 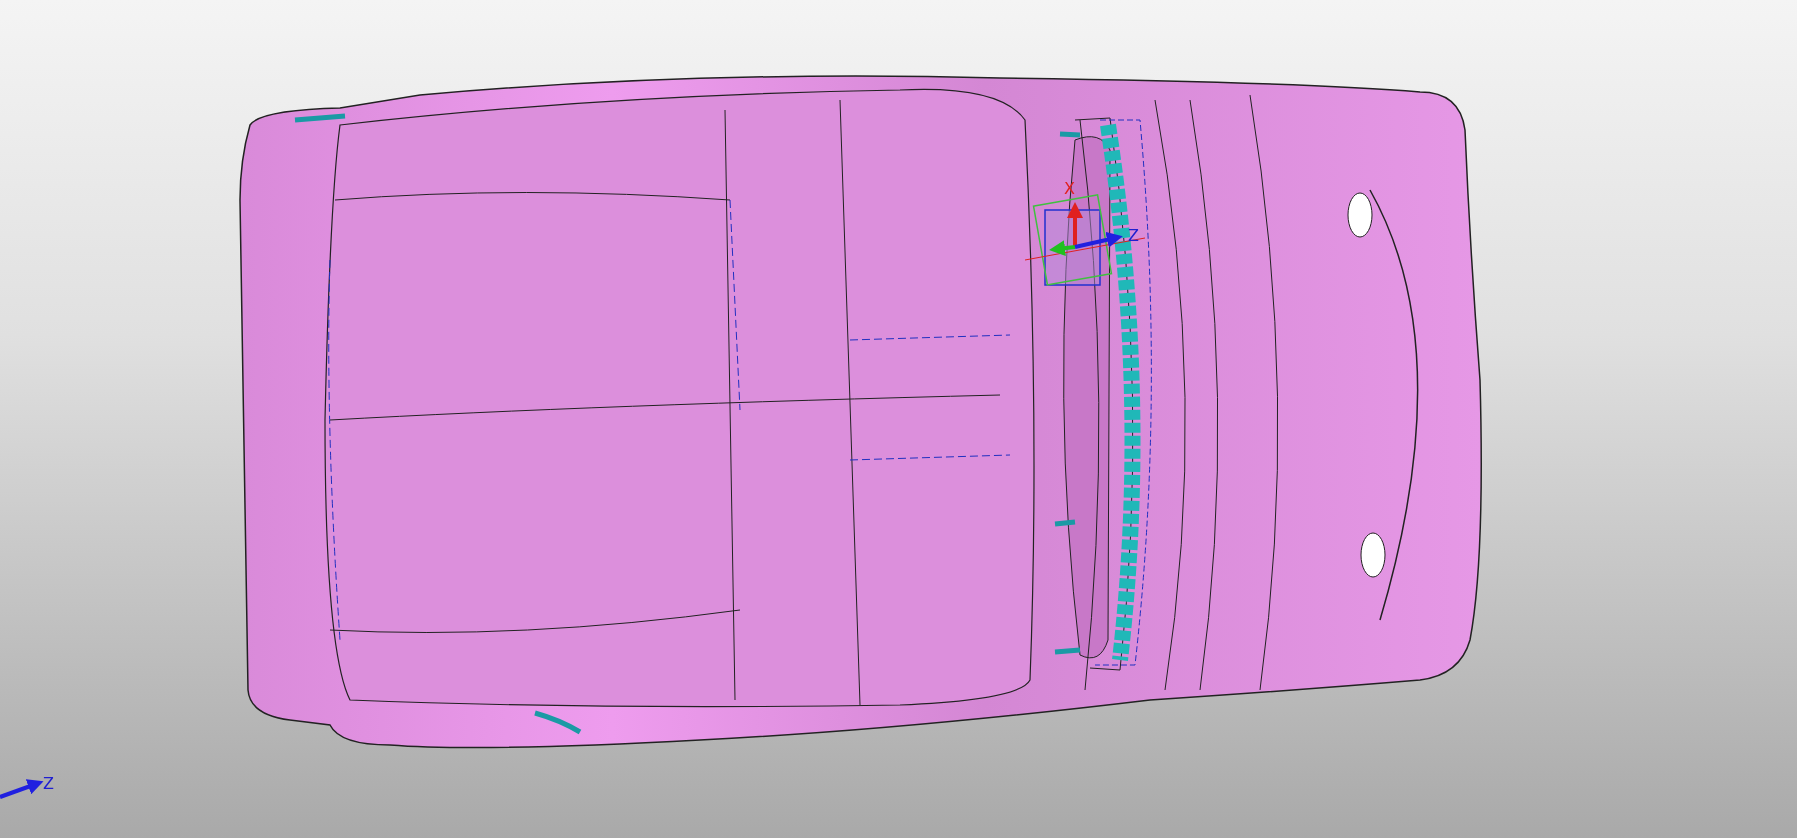 What do you see at coordinates (48, 783) in the screenshot?
I see `axis-label: Z` at bounding box center [48, 783].